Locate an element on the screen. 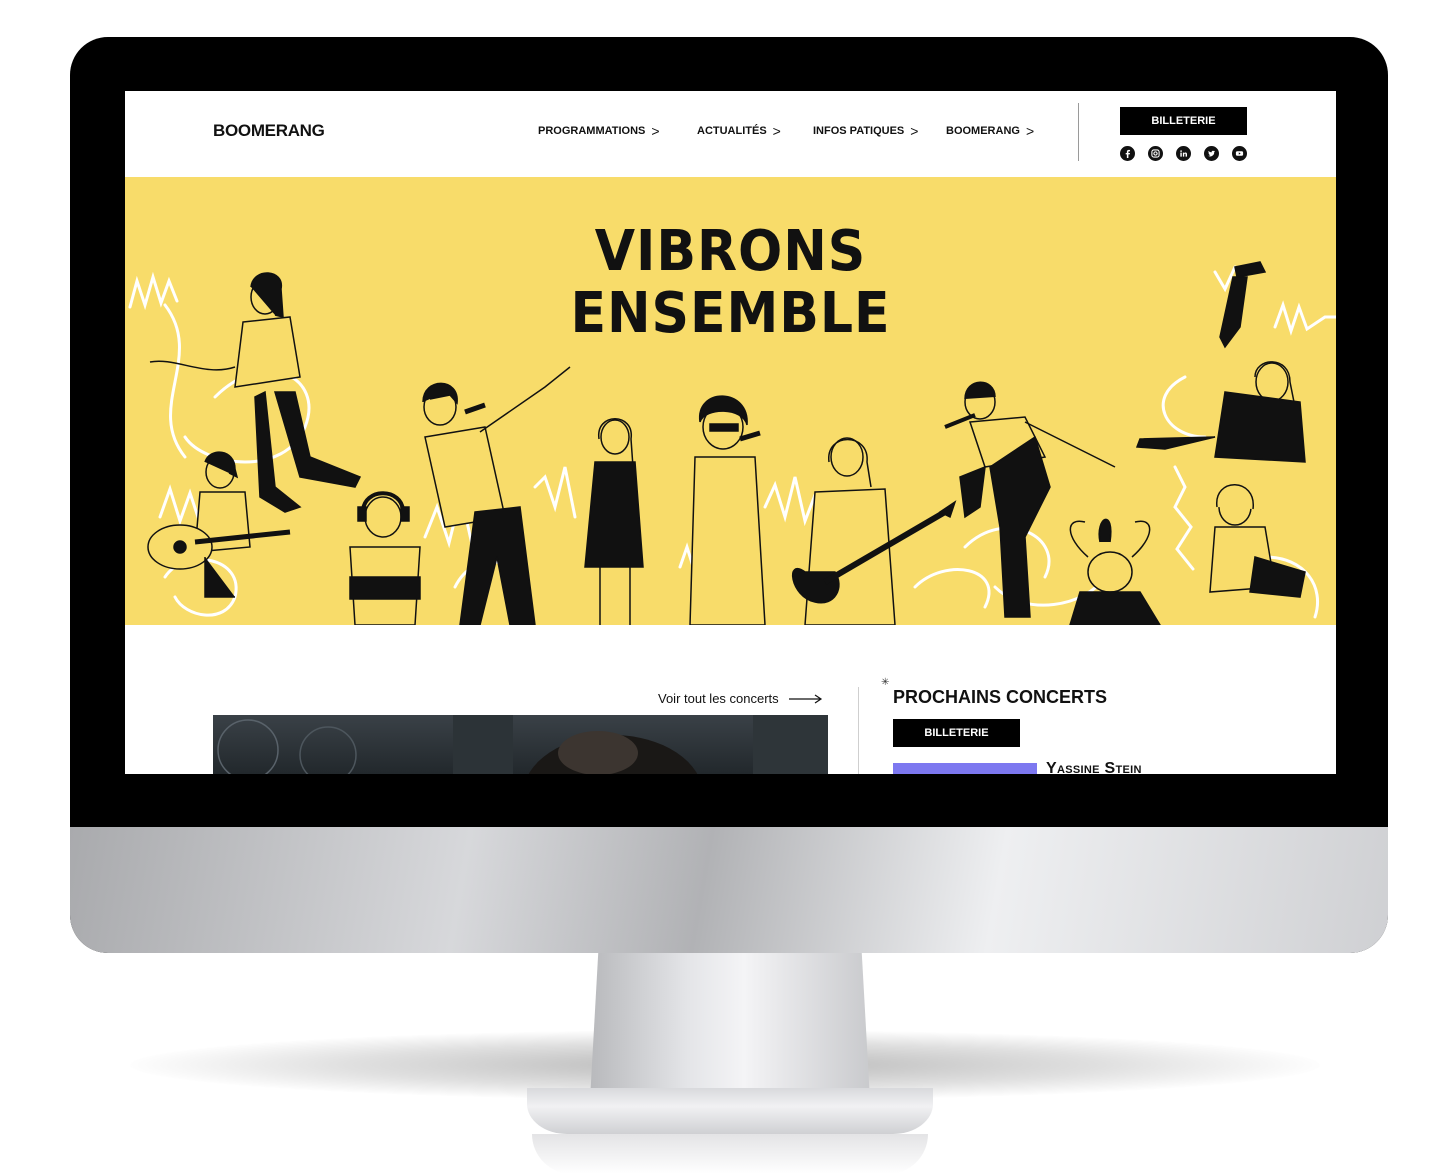 This screenshot has width=1448, height=1175. monitor-stand is located at coordinates (730, 1025).